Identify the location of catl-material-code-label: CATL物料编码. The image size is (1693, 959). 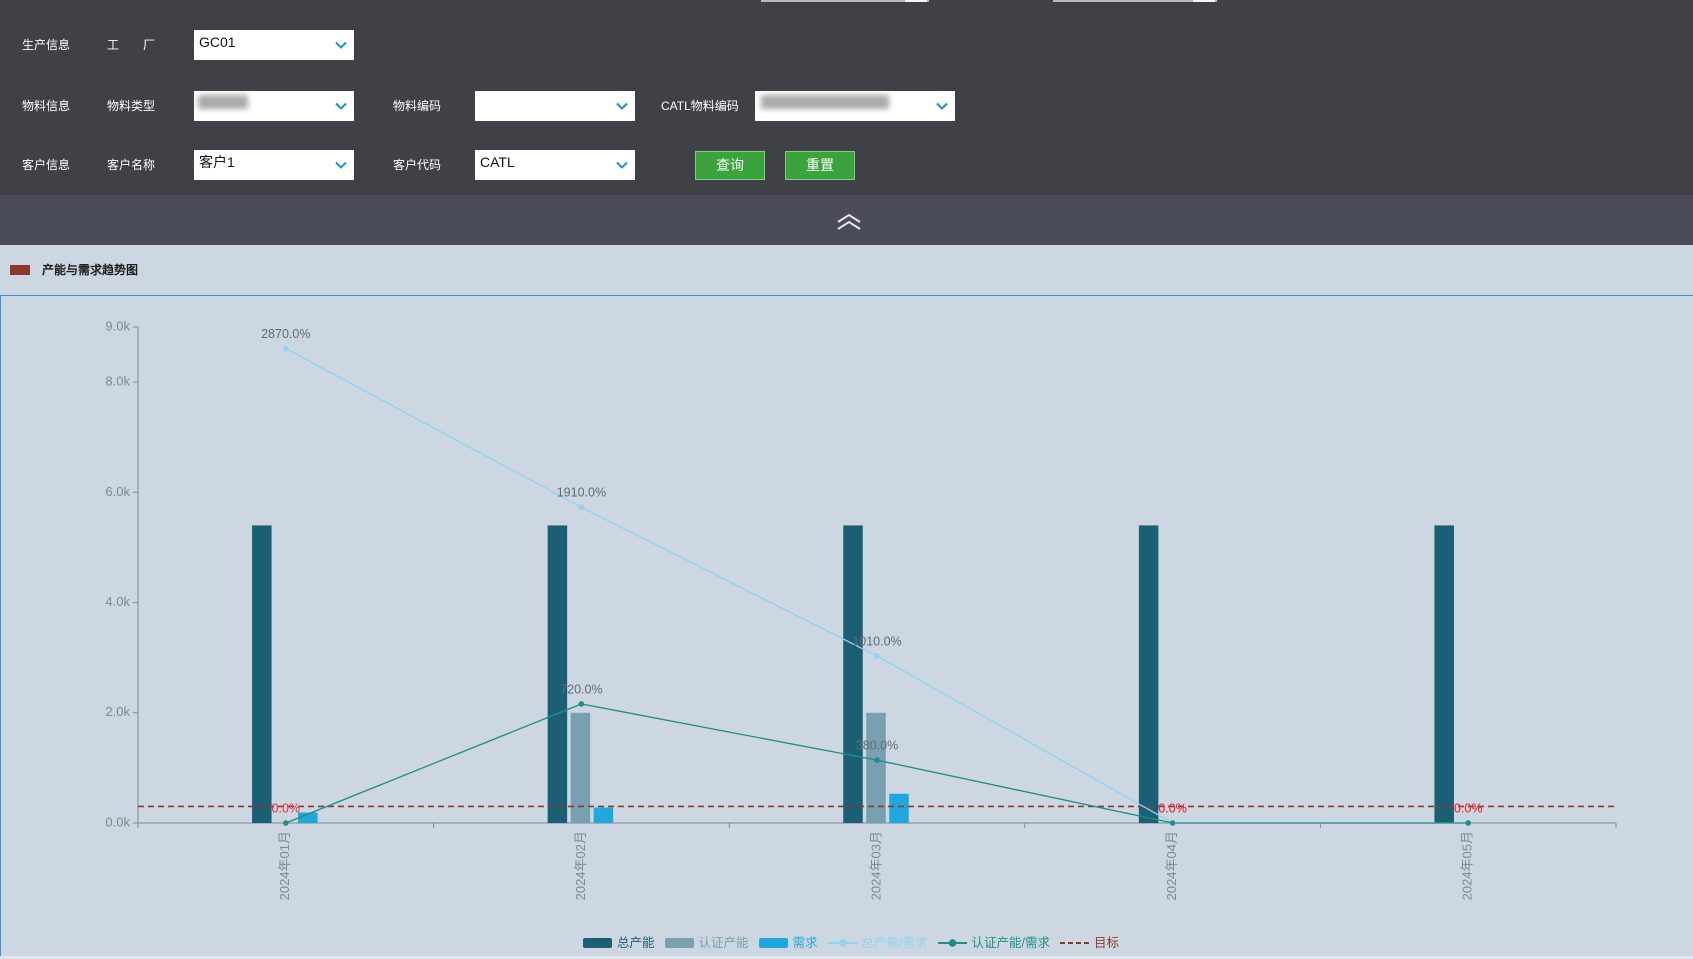
(700, 106).